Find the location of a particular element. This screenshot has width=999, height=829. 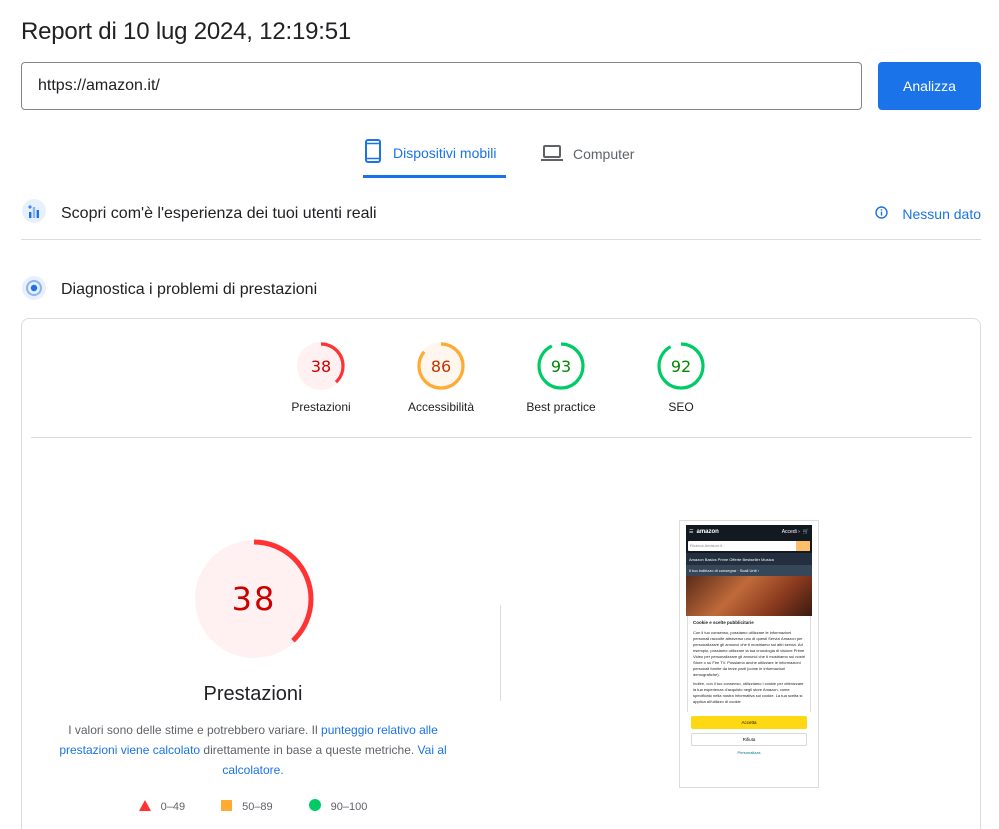

ss-account: Accedi › is located at coordinates (790, 532).